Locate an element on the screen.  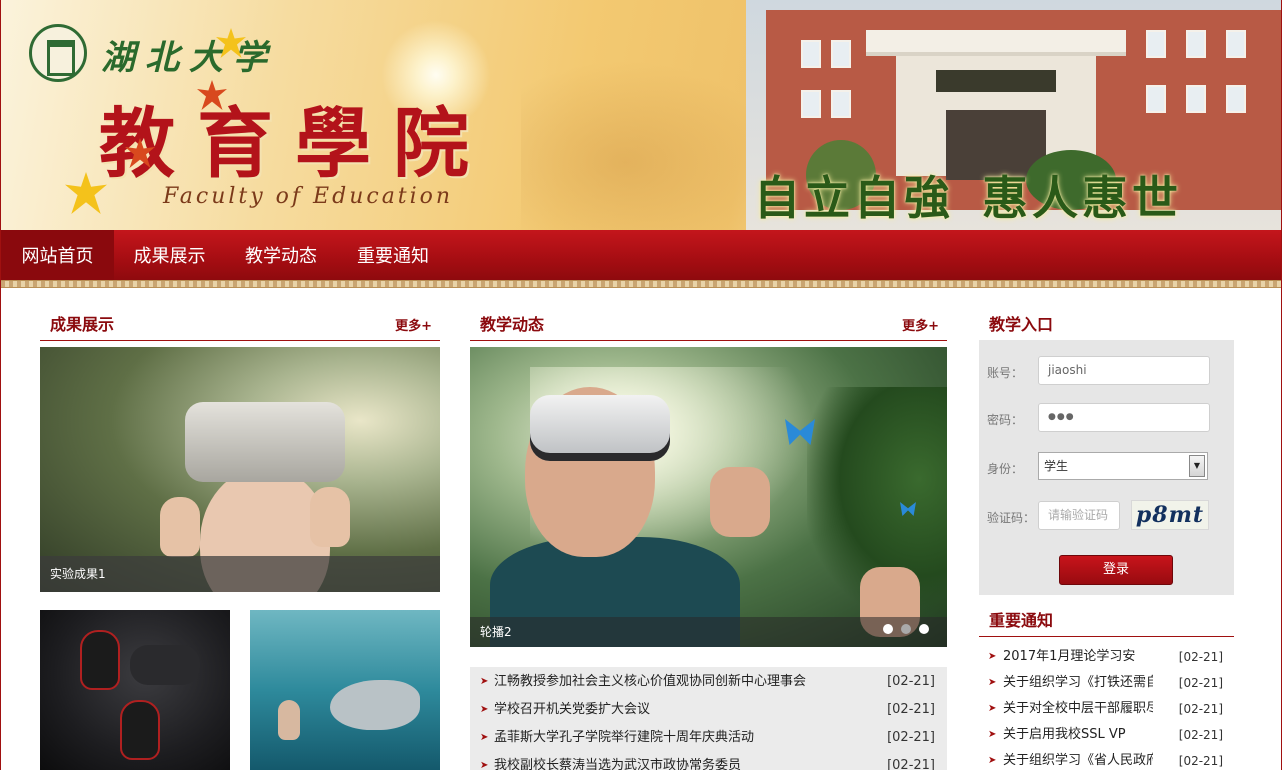
password-input: ●●● is located at coordinates (1124, 417).